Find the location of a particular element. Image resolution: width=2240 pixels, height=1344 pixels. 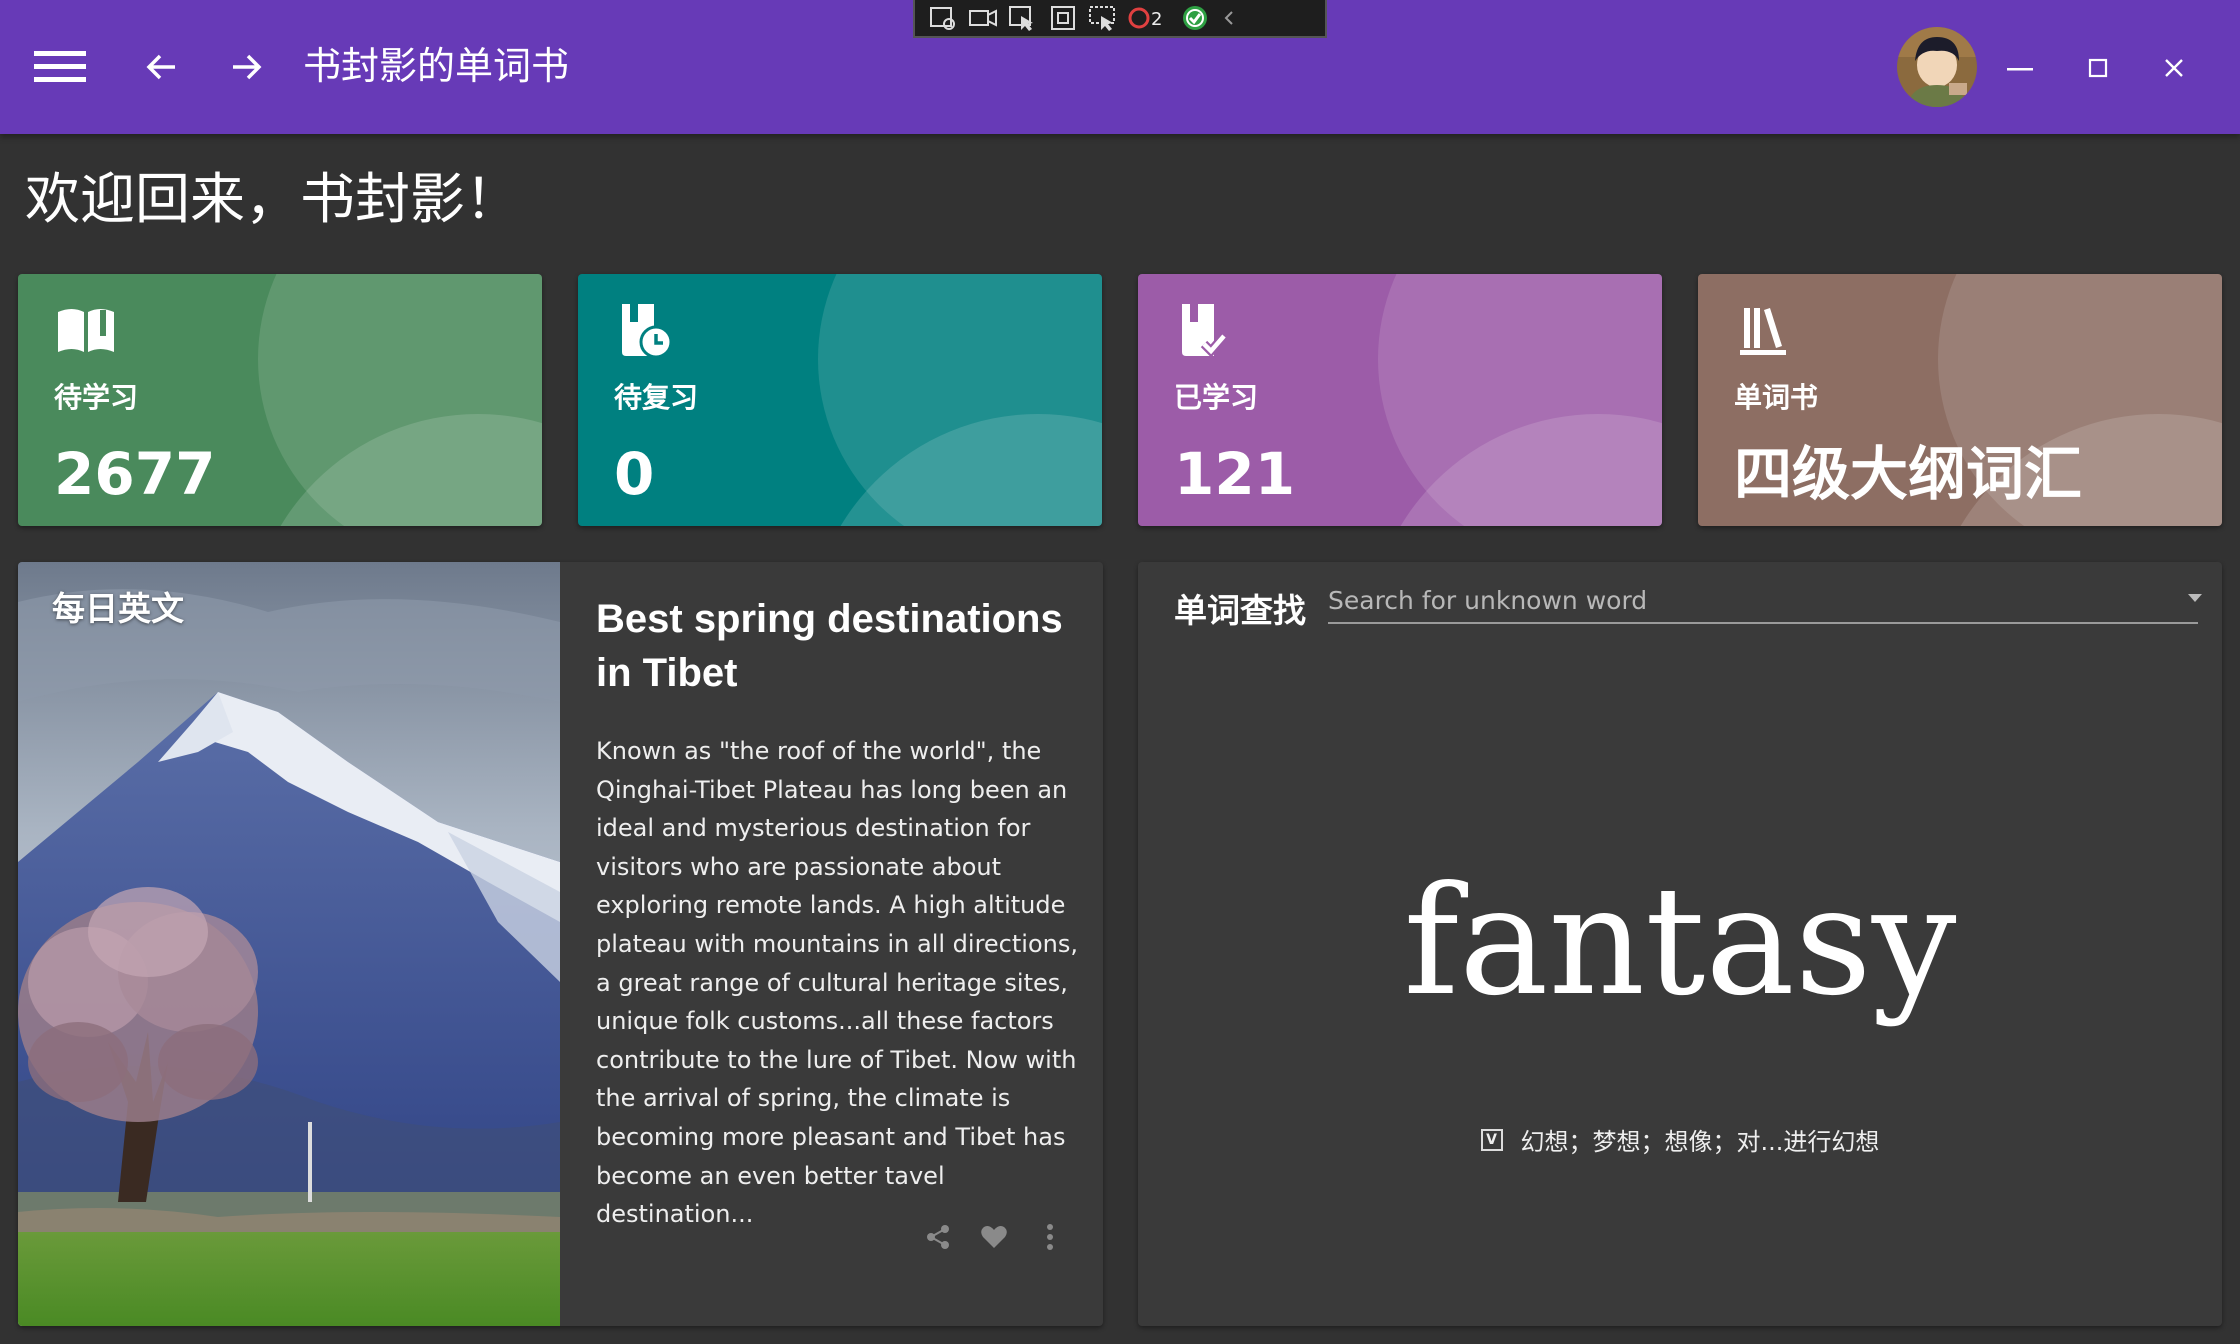

word-meaning: V 幻想；梦想；想像；对...进行幻想 is located at coordinates (1680, 1139).